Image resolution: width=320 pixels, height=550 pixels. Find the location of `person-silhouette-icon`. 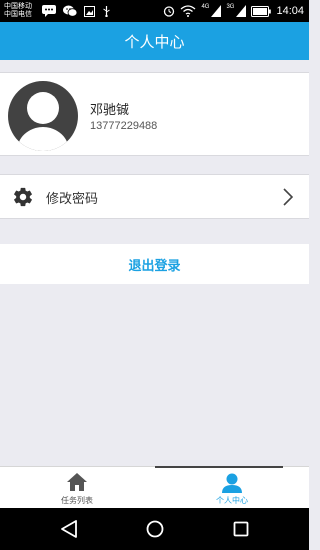

person-silhouette-icon is located at coordinates (43, 121).